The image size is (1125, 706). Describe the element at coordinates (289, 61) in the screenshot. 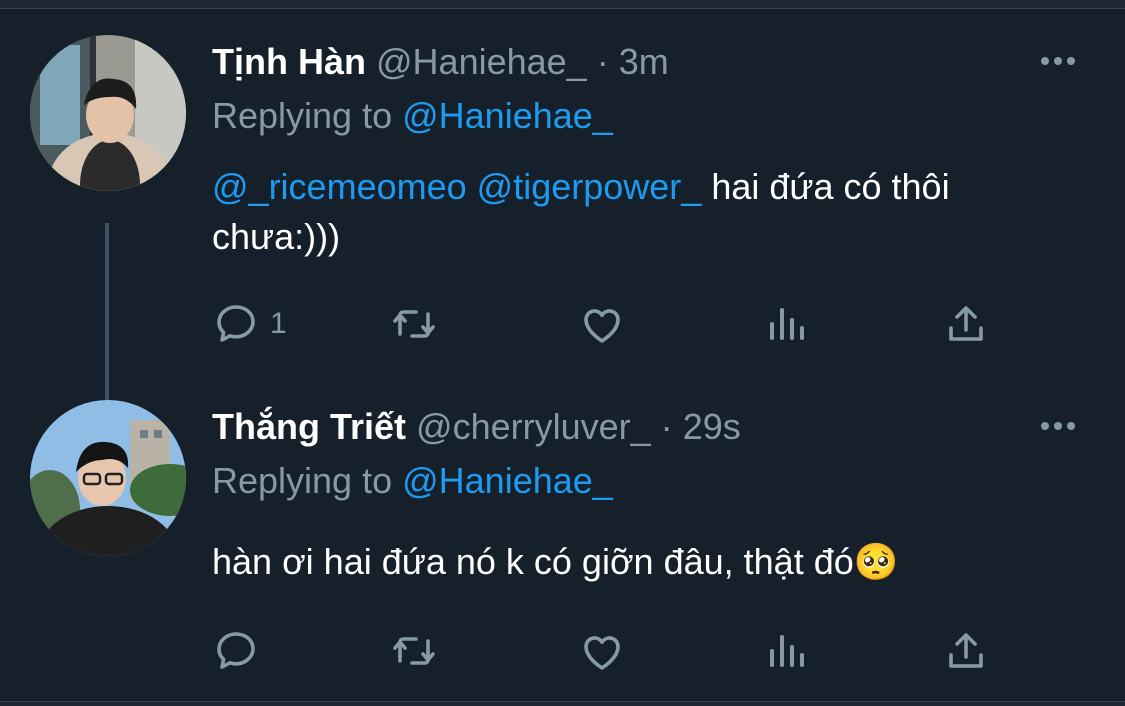

I see `display-name: Tịnh Hàn` at that location.